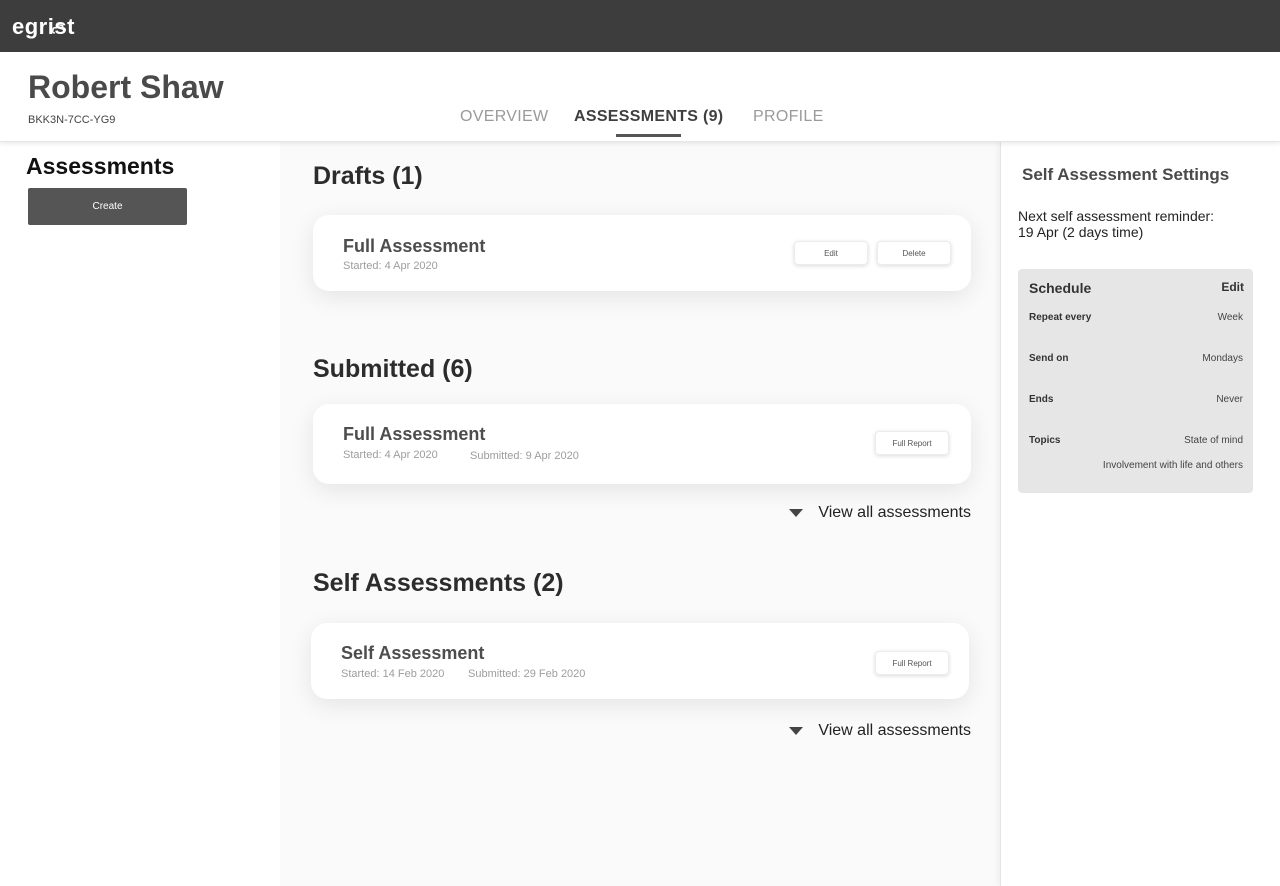 The height and width of the screenshot is (886, 1280). I want to click on user-name: Robert Shaw, so click(126, 87).